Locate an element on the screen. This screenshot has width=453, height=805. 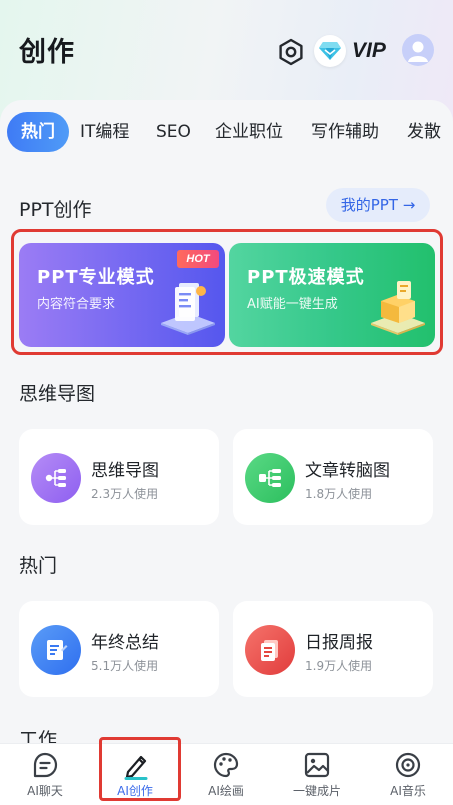
settings-gear-icon is located at coordinates (291, 52).